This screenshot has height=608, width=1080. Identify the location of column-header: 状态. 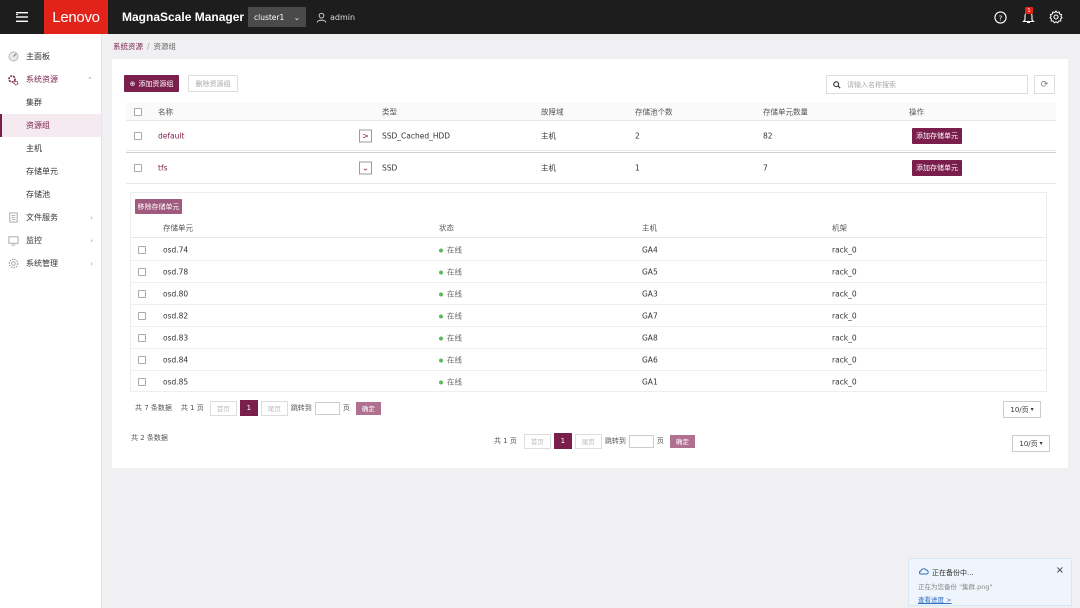
(446, 228).